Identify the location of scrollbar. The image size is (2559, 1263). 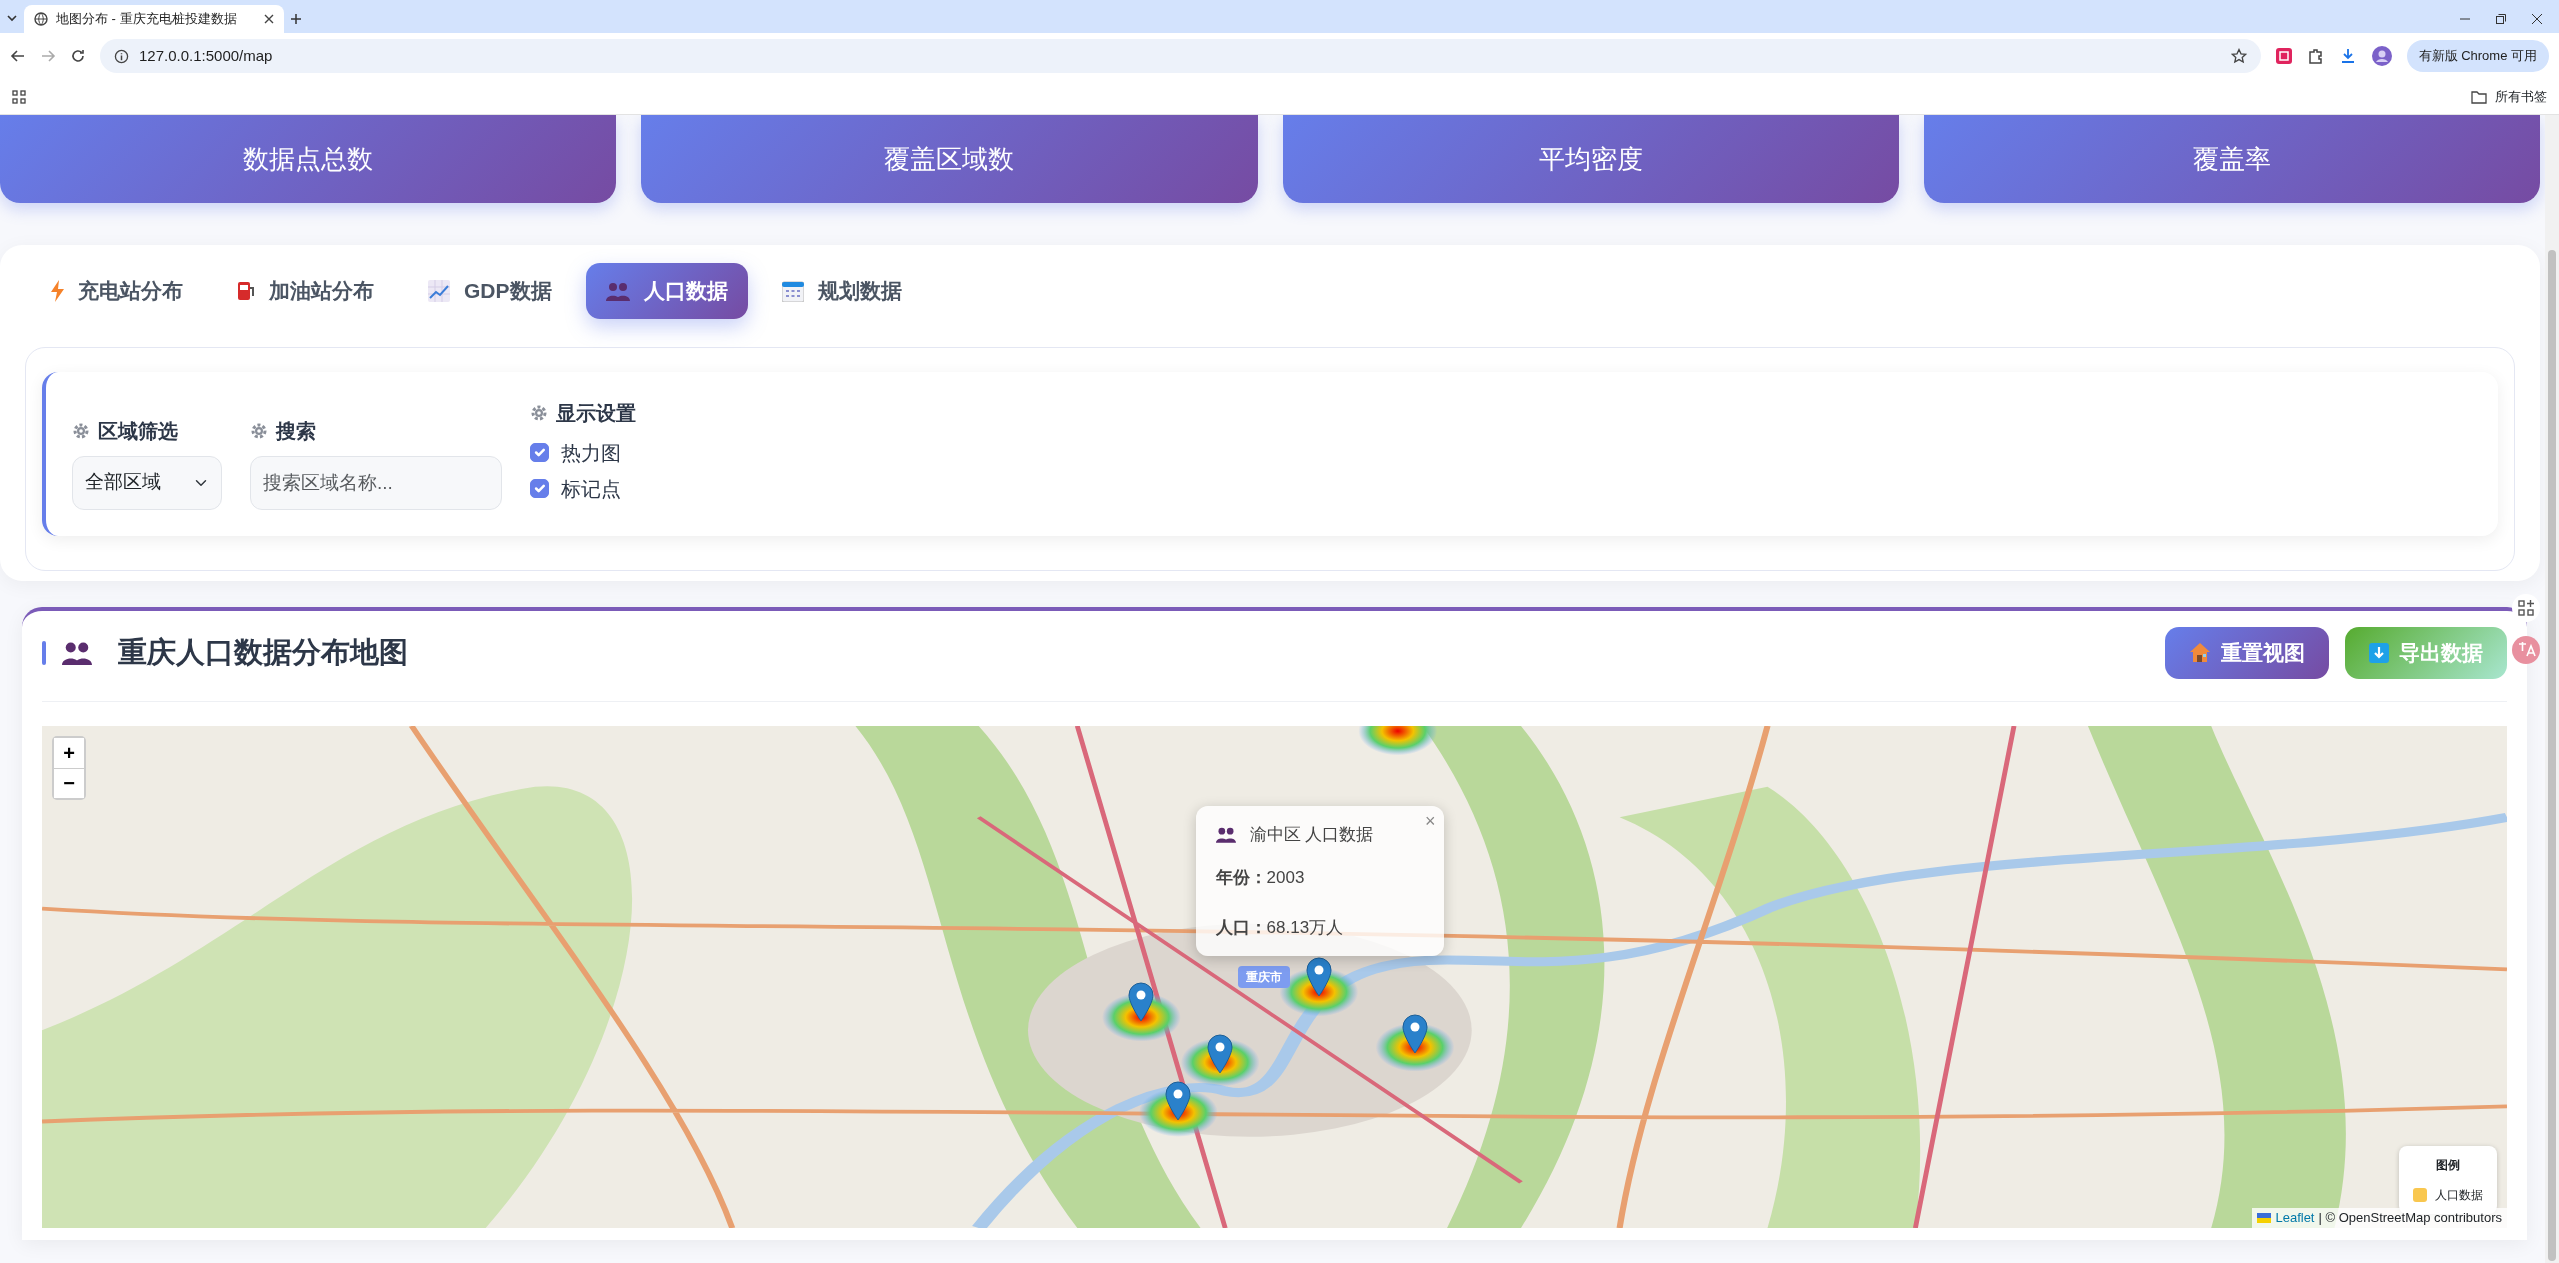
(2552, 689).